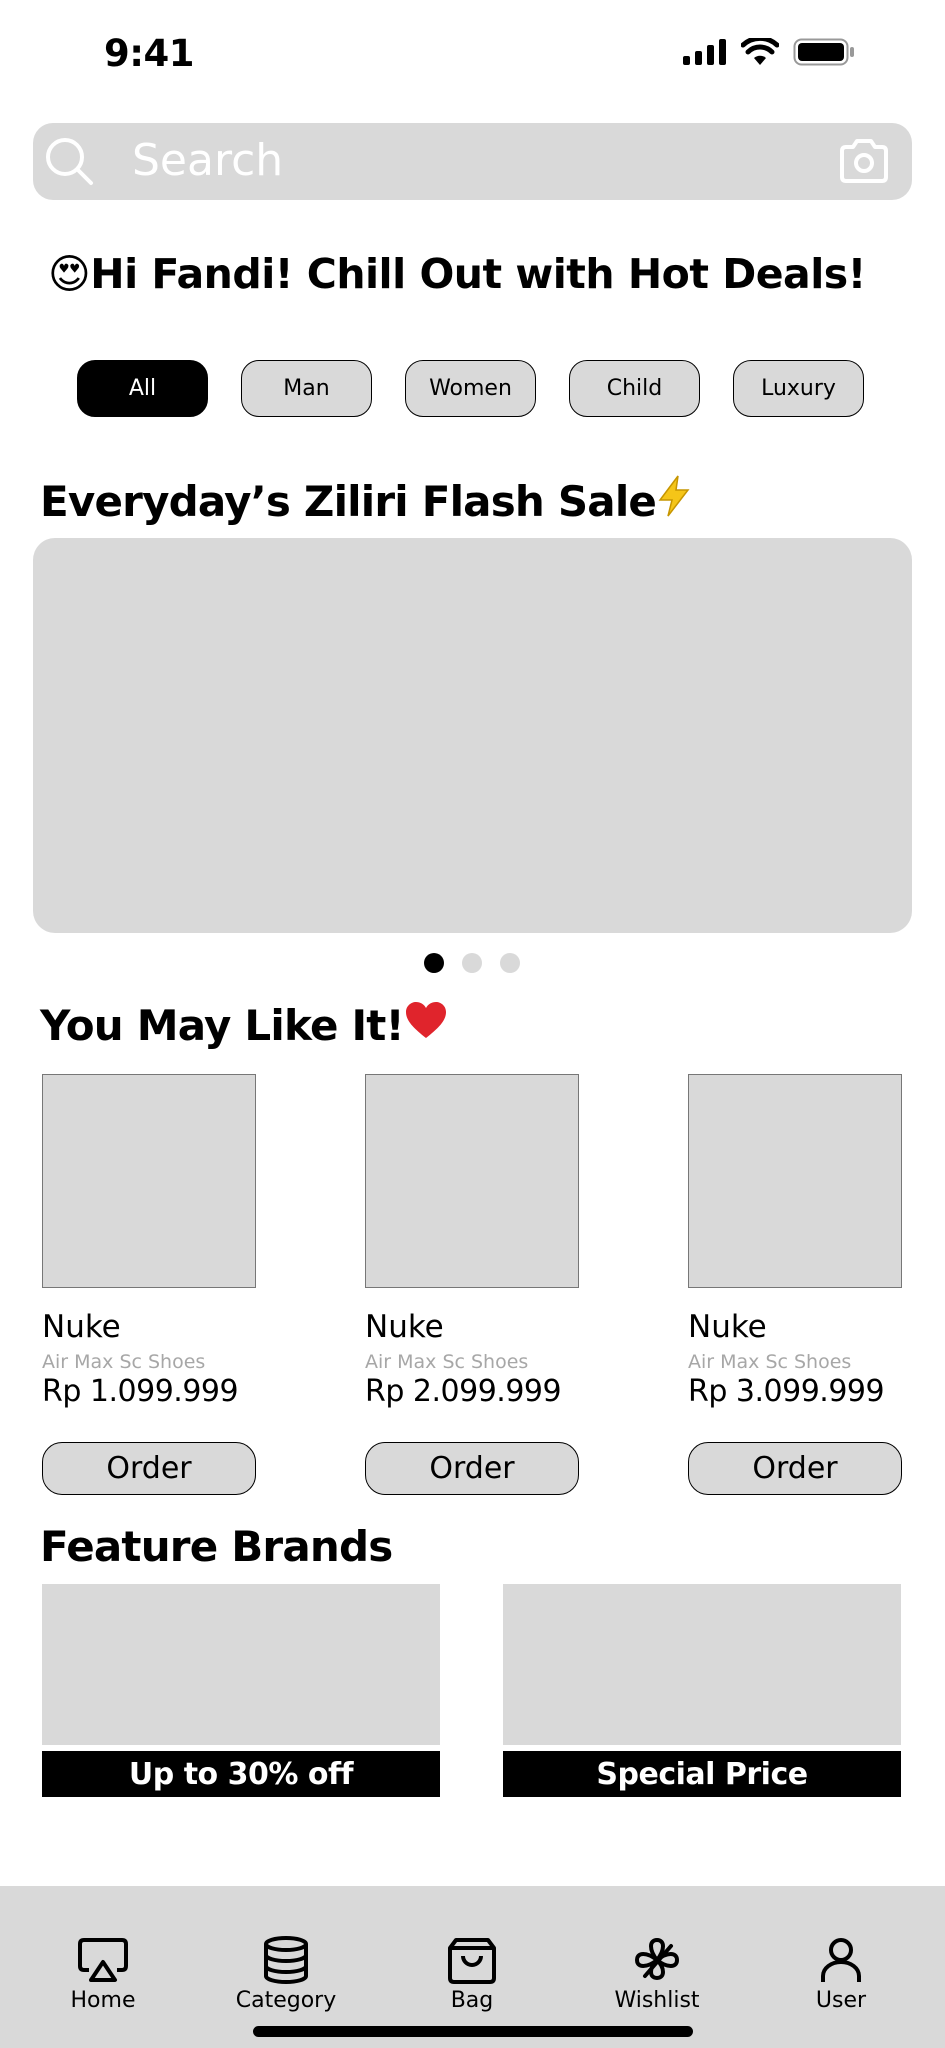 The width and height of the screenshot is (945, 2048). I want to click on tab-label: Wishlist, so click(657, 2000).